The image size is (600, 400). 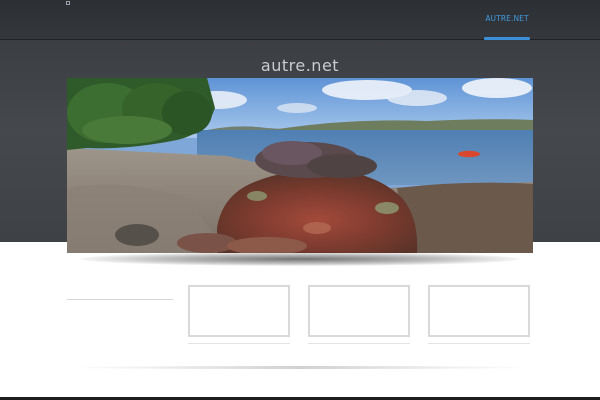 I want to click on photo-drop-shadow, so click(x=300, y=259).